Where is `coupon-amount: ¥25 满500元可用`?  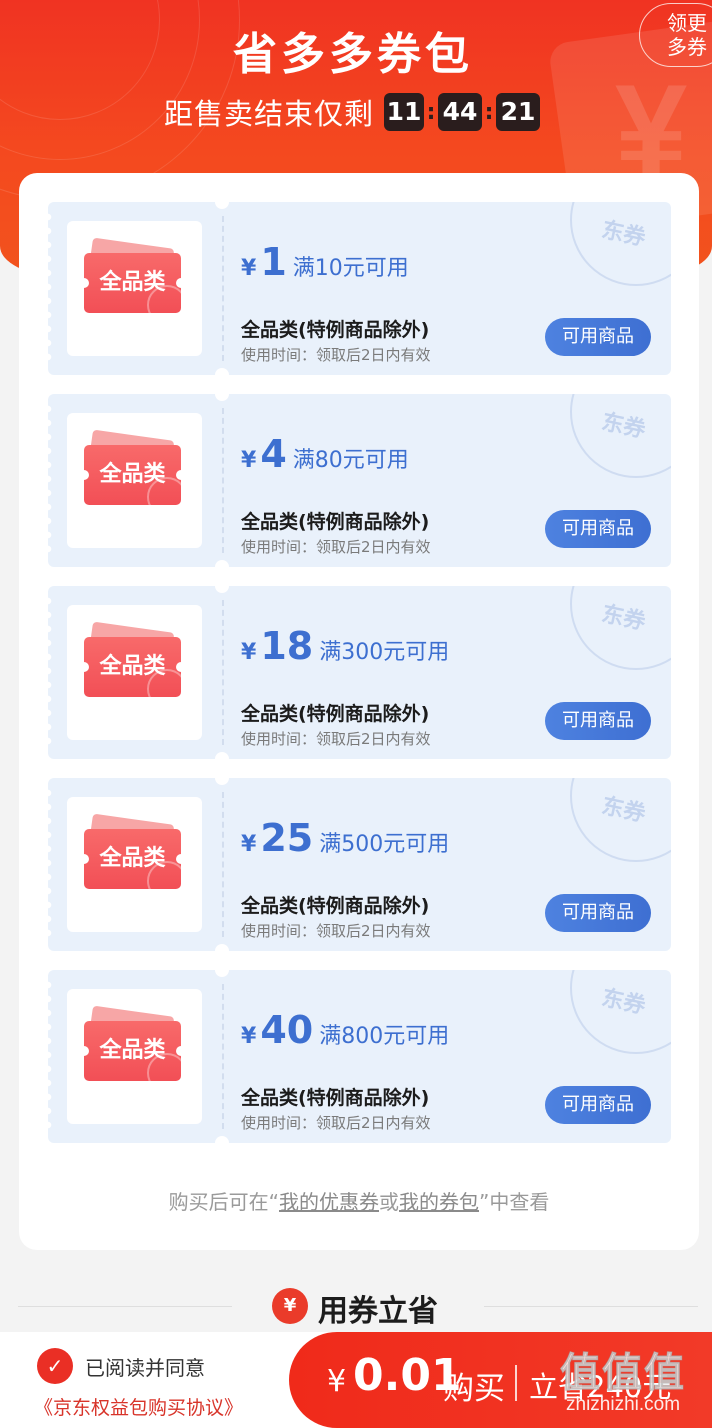 coupon-amount: ¥25 满500元可用 is located at coordinates (345, 838).